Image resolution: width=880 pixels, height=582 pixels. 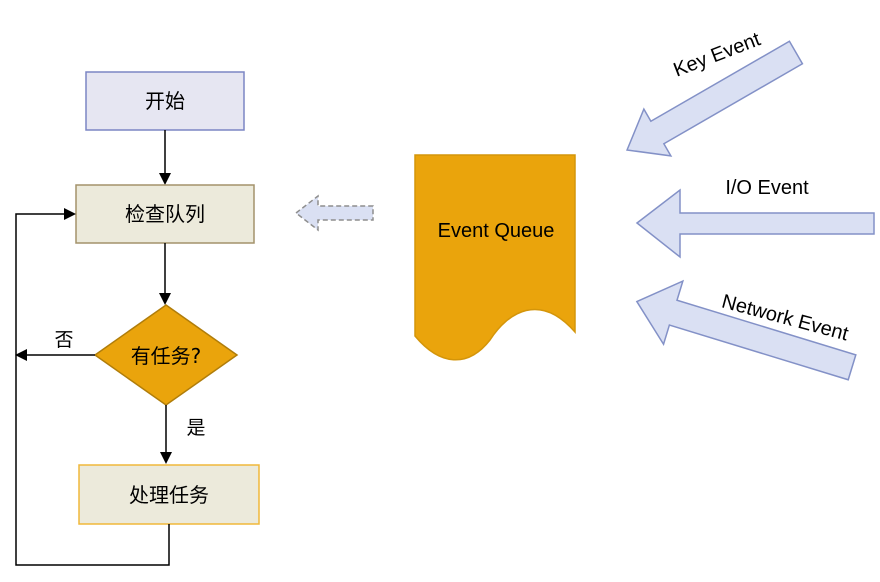 What do you see at coordinates (767, 188) in the screenshot?
I see `io-event-label: I/O Event` at bounding box center [767, 188].